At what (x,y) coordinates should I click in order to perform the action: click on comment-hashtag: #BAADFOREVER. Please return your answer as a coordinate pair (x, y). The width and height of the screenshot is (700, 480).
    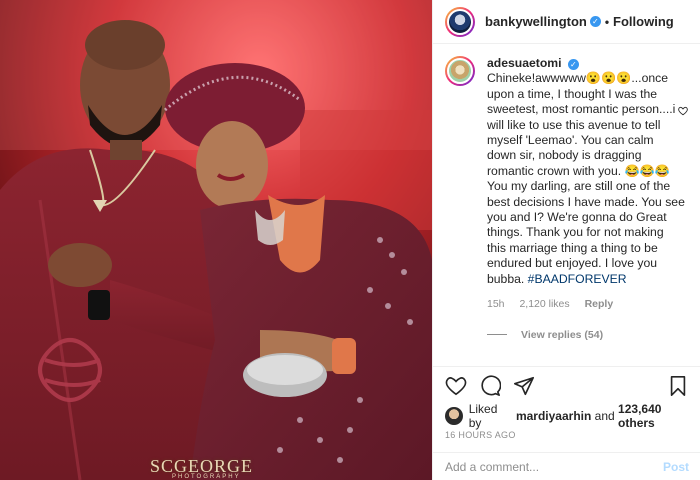
    Looking at the image, I should click on (577, 279).